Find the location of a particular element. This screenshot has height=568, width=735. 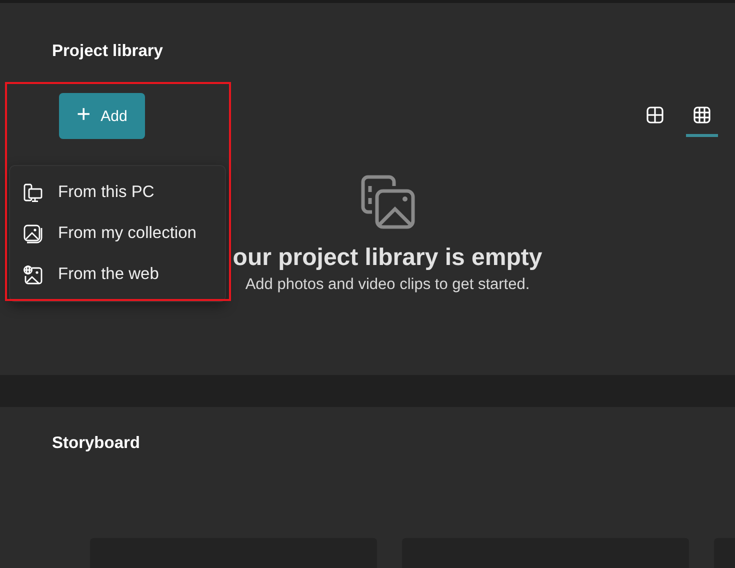

menu-item: From this PC is located at coordinates (117, 192).